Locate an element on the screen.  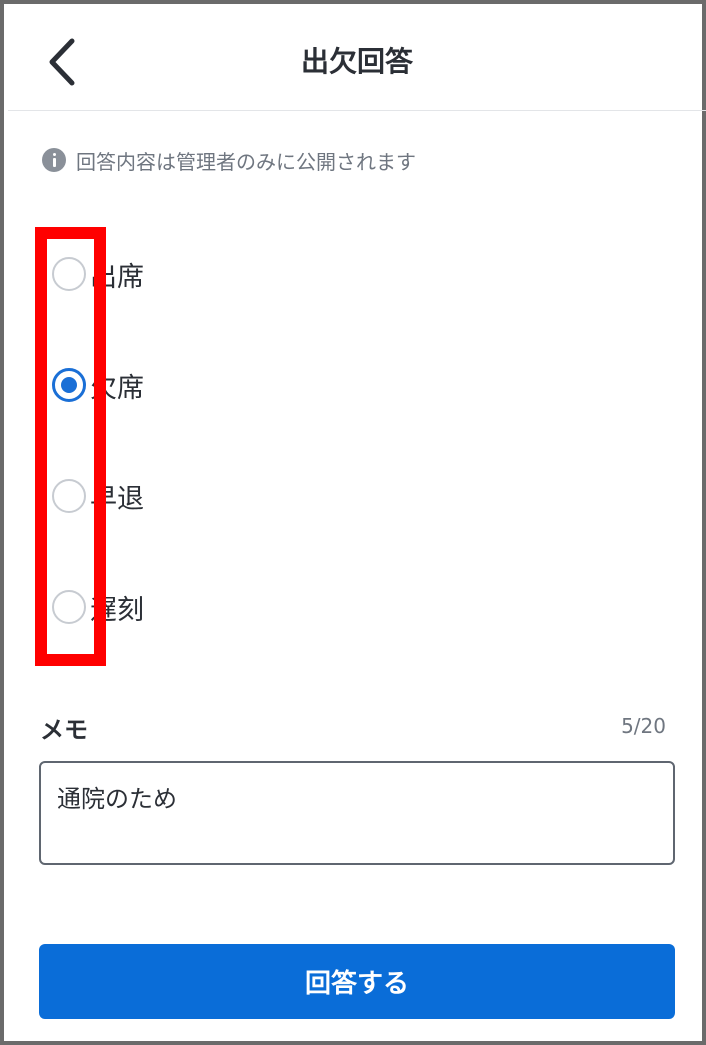
privacy-notice: 回答内容は管理者のみに公開されます is located at coordinates (229, 160).